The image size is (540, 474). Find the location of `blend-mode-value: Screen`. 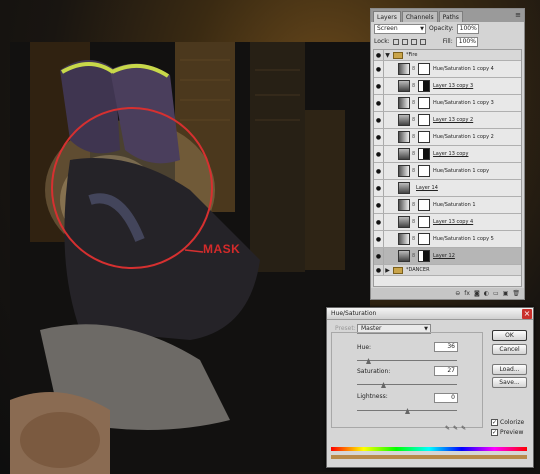

blend-mode-value: Screen is located at coordinates (387, 28).